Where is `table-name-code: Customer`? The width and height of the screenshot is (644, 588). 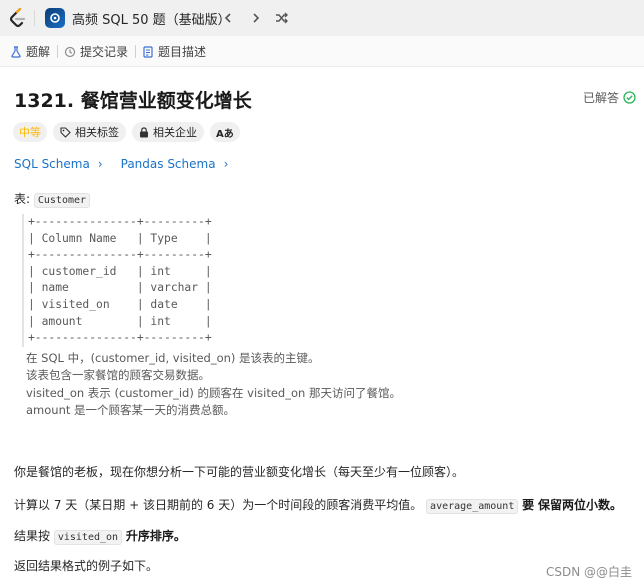
table-name-code: Customer is located at coordinates (62, 200).